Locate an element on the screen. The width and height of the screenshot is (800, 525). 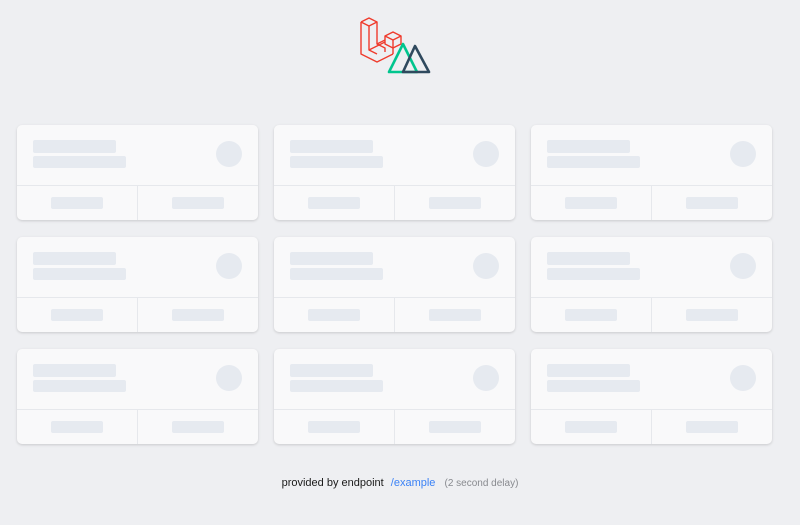
nuxt-icon is located at coordinates (409, 58).